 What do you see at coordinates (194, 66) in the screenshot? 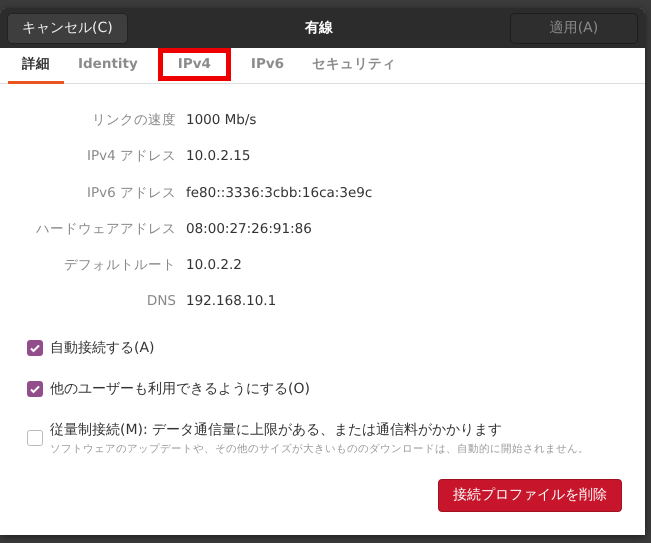
I see `tab: IPv4` at bounding box center [194, 66].